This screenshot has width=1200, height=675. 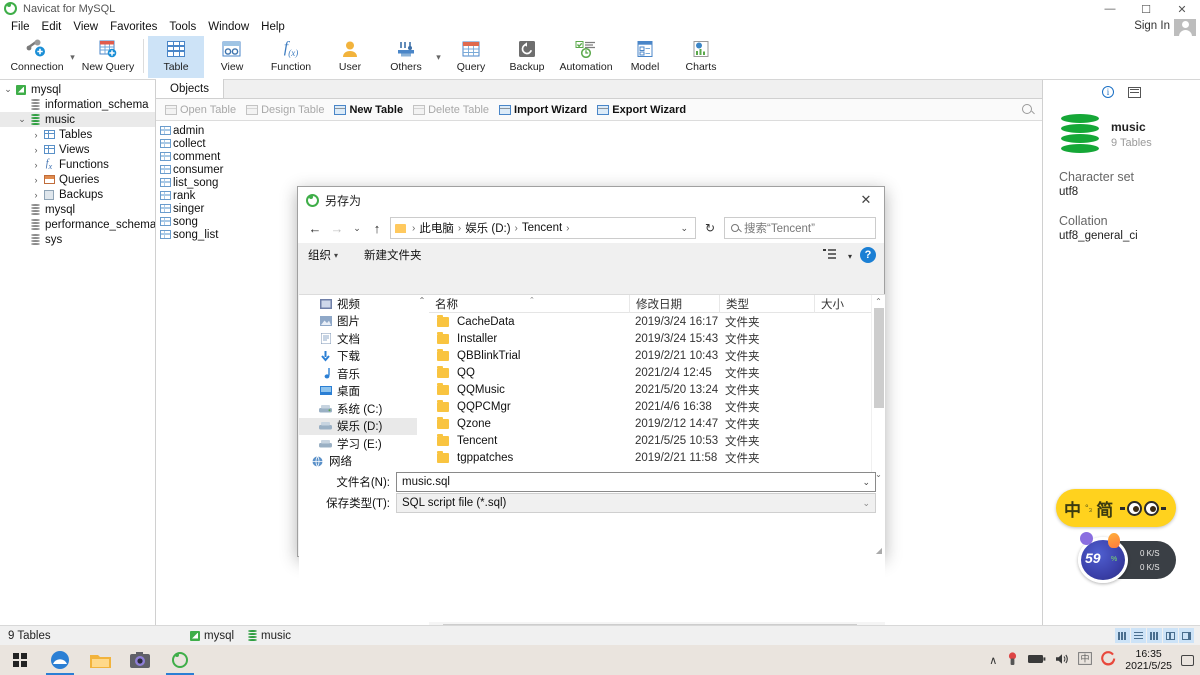 I want to click on file-row: tgppatches 2019/2/21 11:58 文件夹, so click(x=657, y=457).